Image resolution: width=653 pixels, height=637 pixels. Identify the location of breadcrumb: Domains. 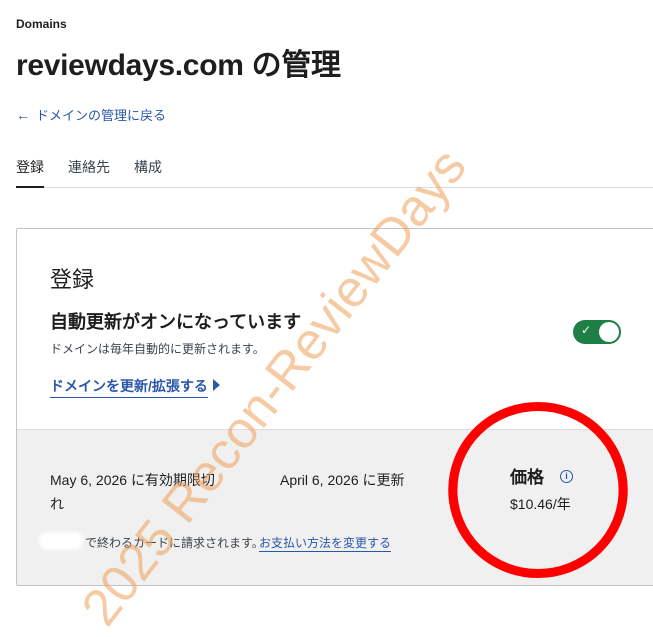
(41, 24).